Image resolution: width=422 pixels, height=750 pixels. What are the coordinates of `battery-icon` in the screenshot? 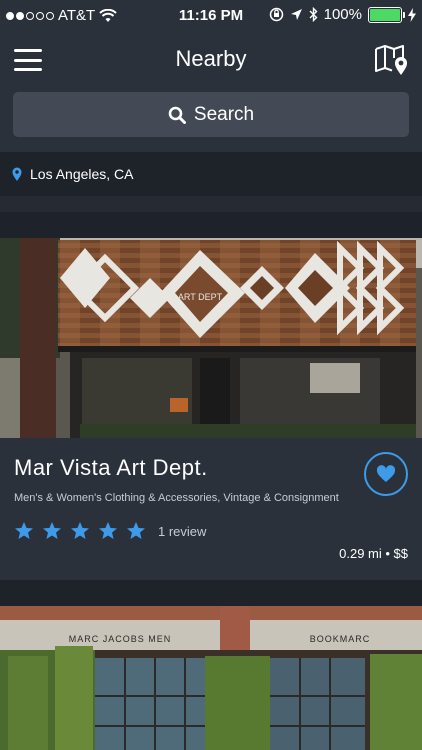 It's located at (386, 14).